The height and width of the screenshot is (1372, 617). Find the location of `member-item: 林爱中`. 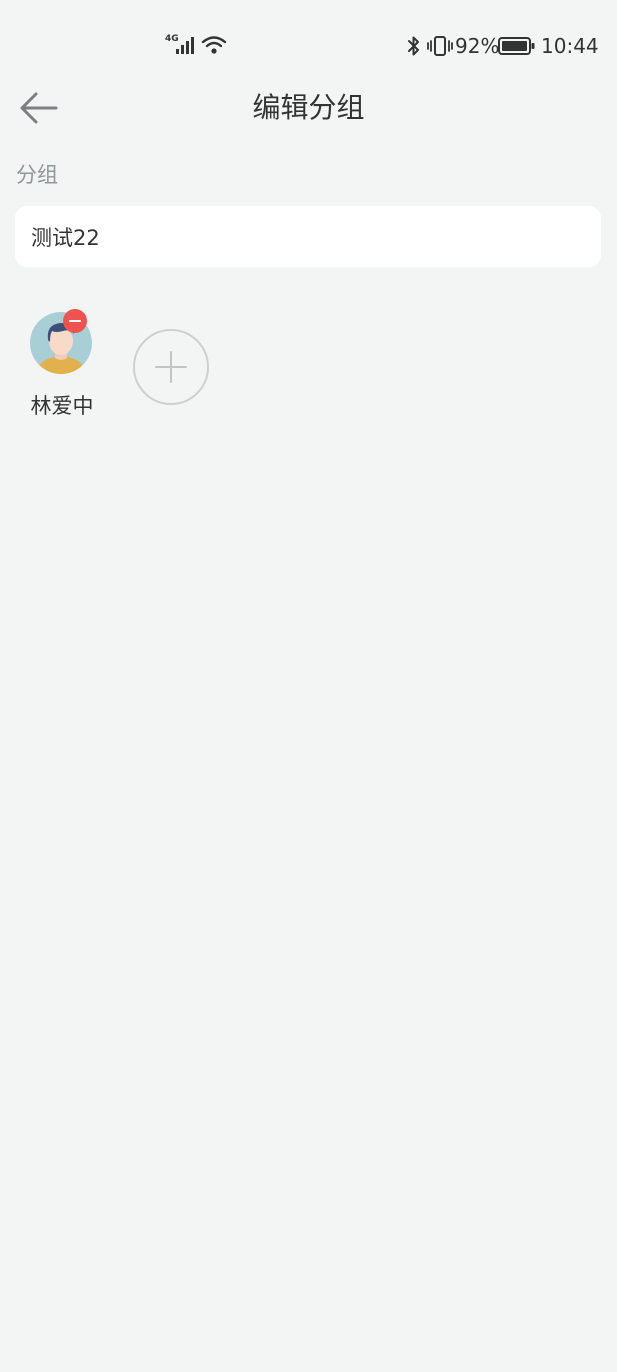

member-item: 林爱中 is located at coordinates (62, 368).